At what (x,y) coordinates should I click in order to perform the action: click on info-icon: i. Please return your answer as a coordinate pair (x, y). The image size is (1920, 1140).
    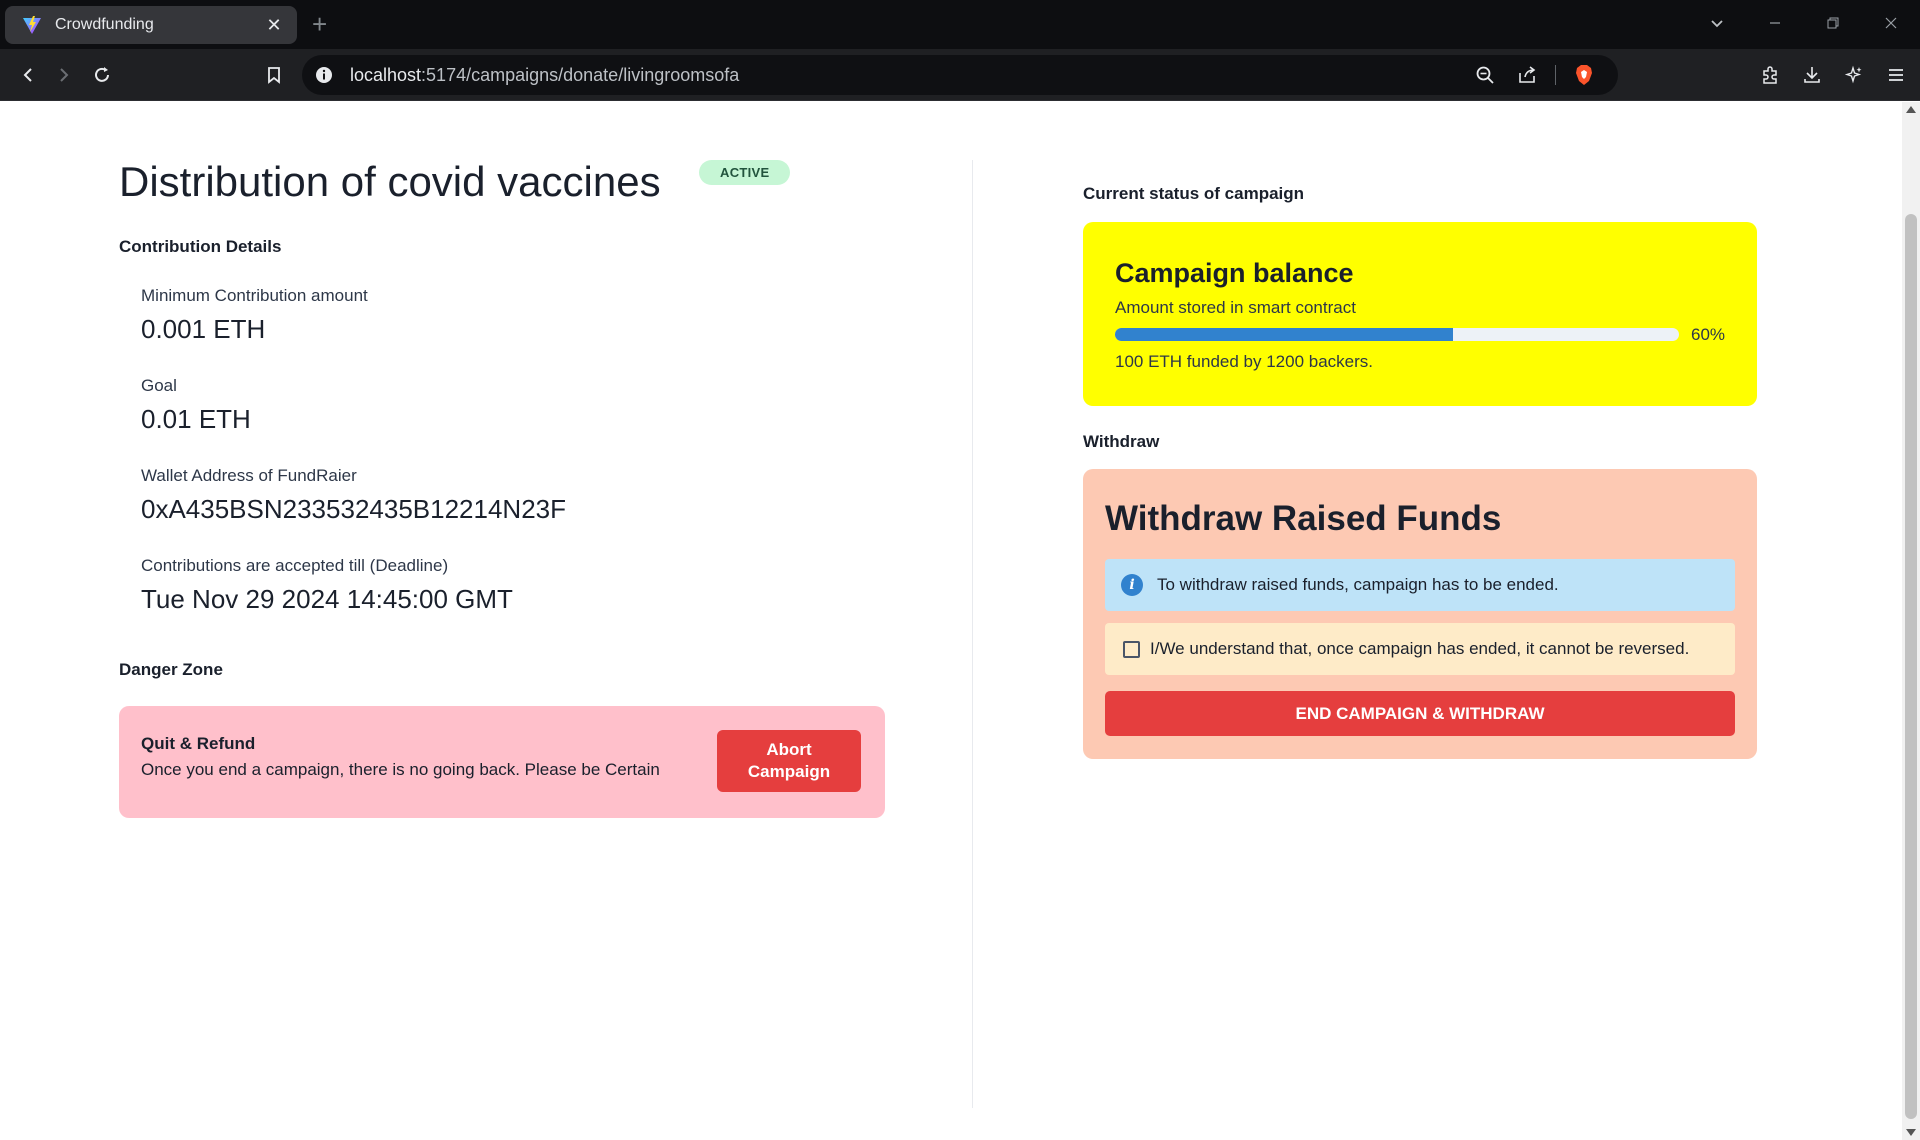
    Looking at the image, I should click on (1132, 585).